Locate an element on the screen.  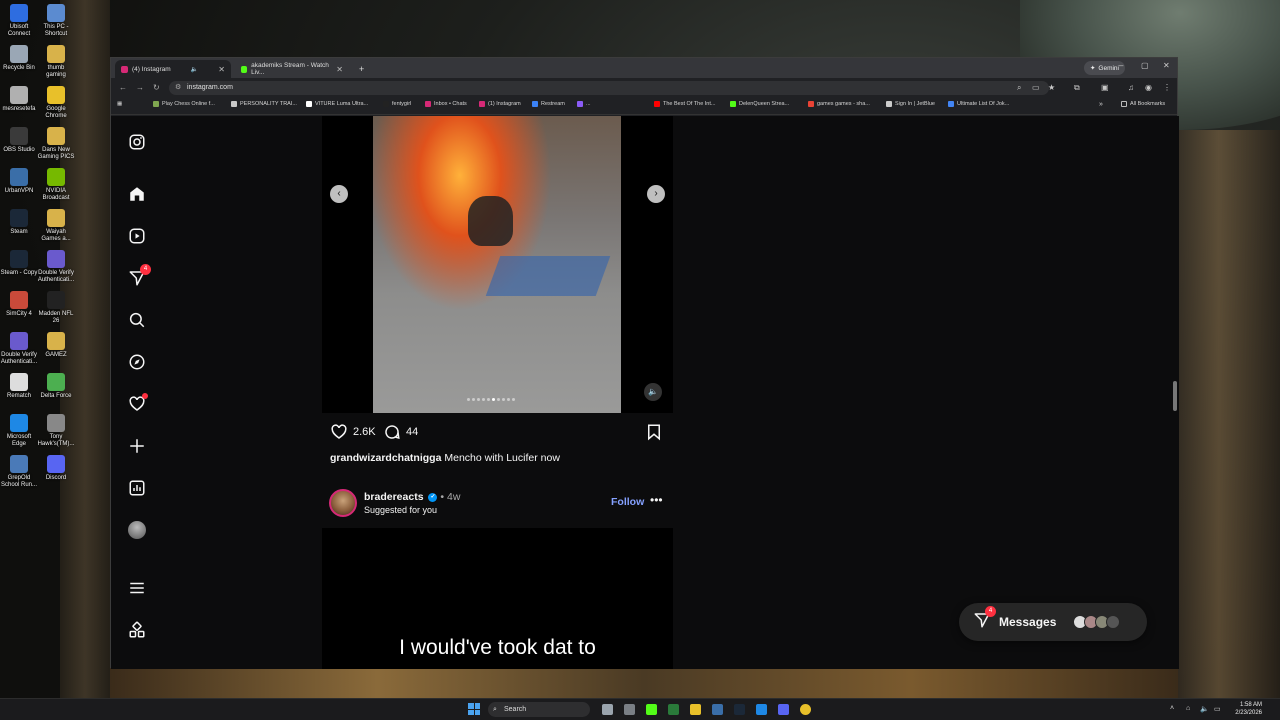
page-scrollbar is located at coordinates (1174, 392).